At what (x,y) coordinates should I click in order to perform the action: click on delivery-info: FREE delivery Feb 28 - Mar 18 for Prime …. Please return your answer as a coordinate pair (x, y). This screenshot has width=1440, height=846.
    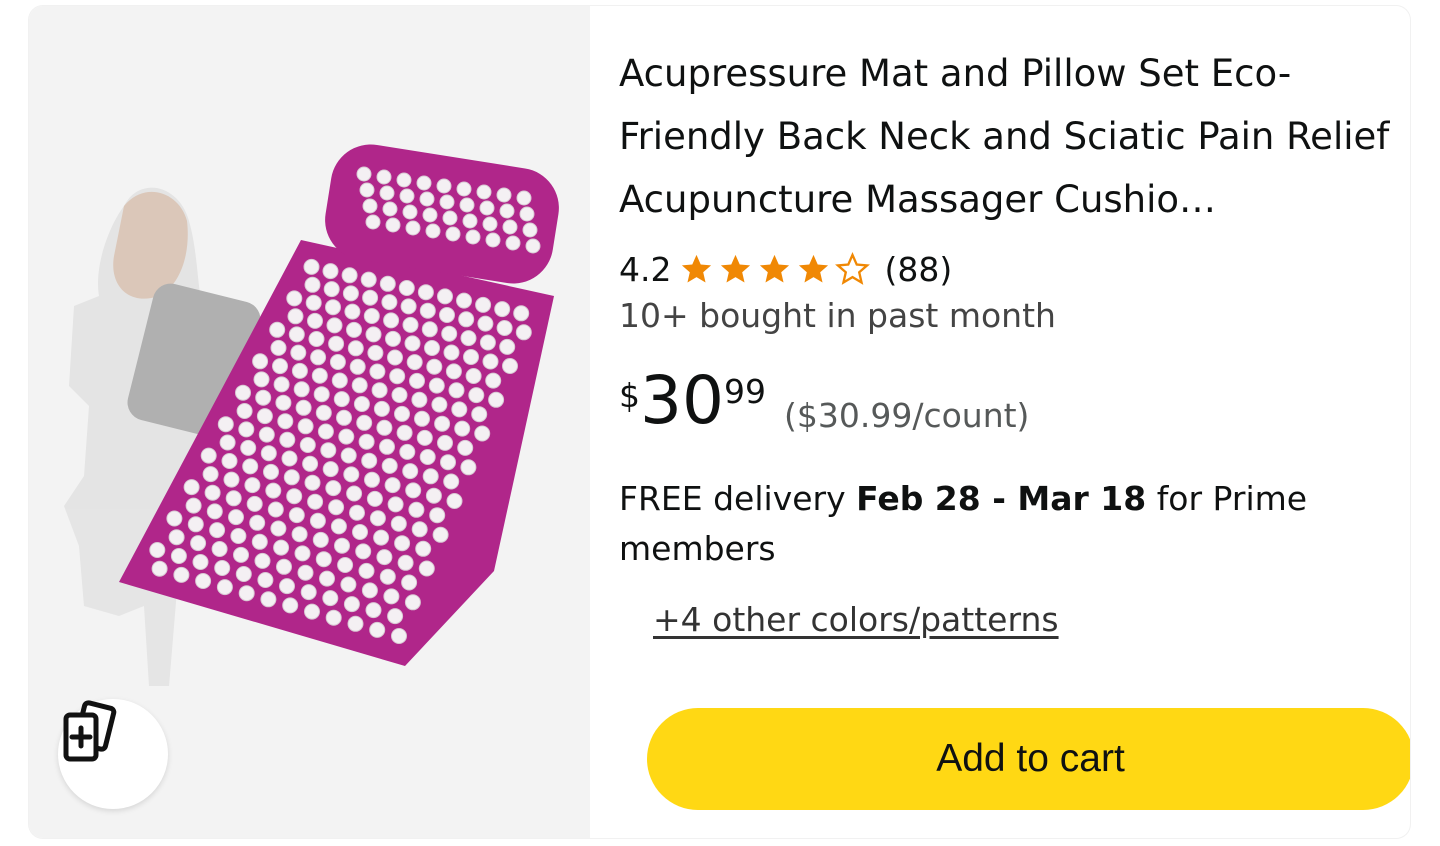
    Looking at the image, I should click on (999, 524).